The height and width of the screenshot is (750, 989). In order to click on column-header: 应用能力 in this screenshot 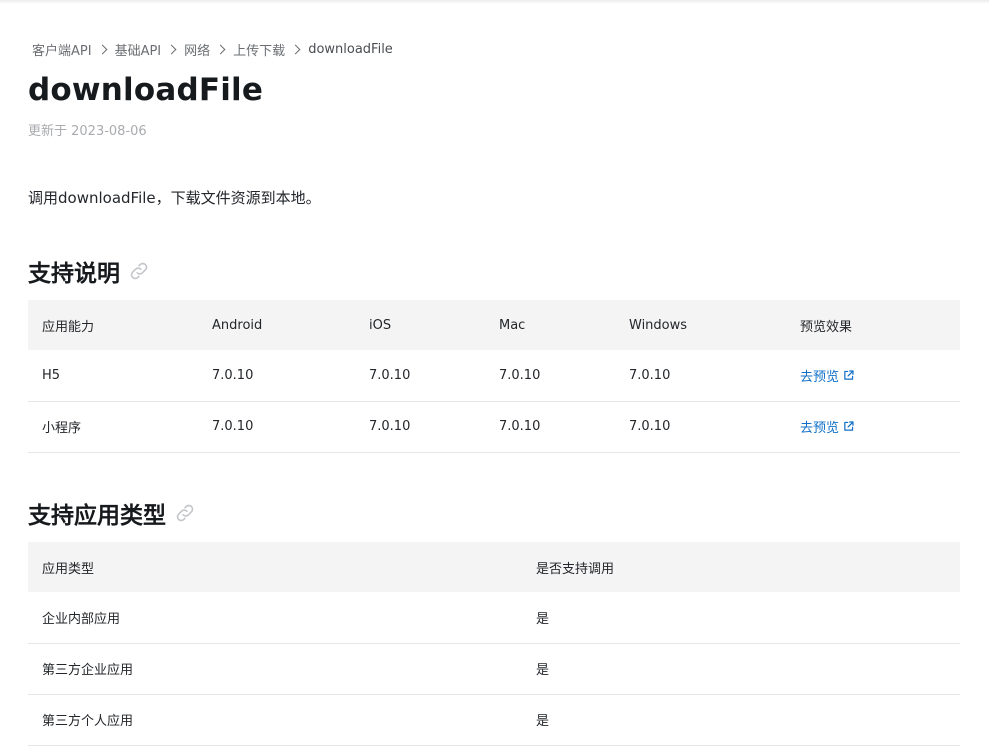, I will do `click(113, 325)`.